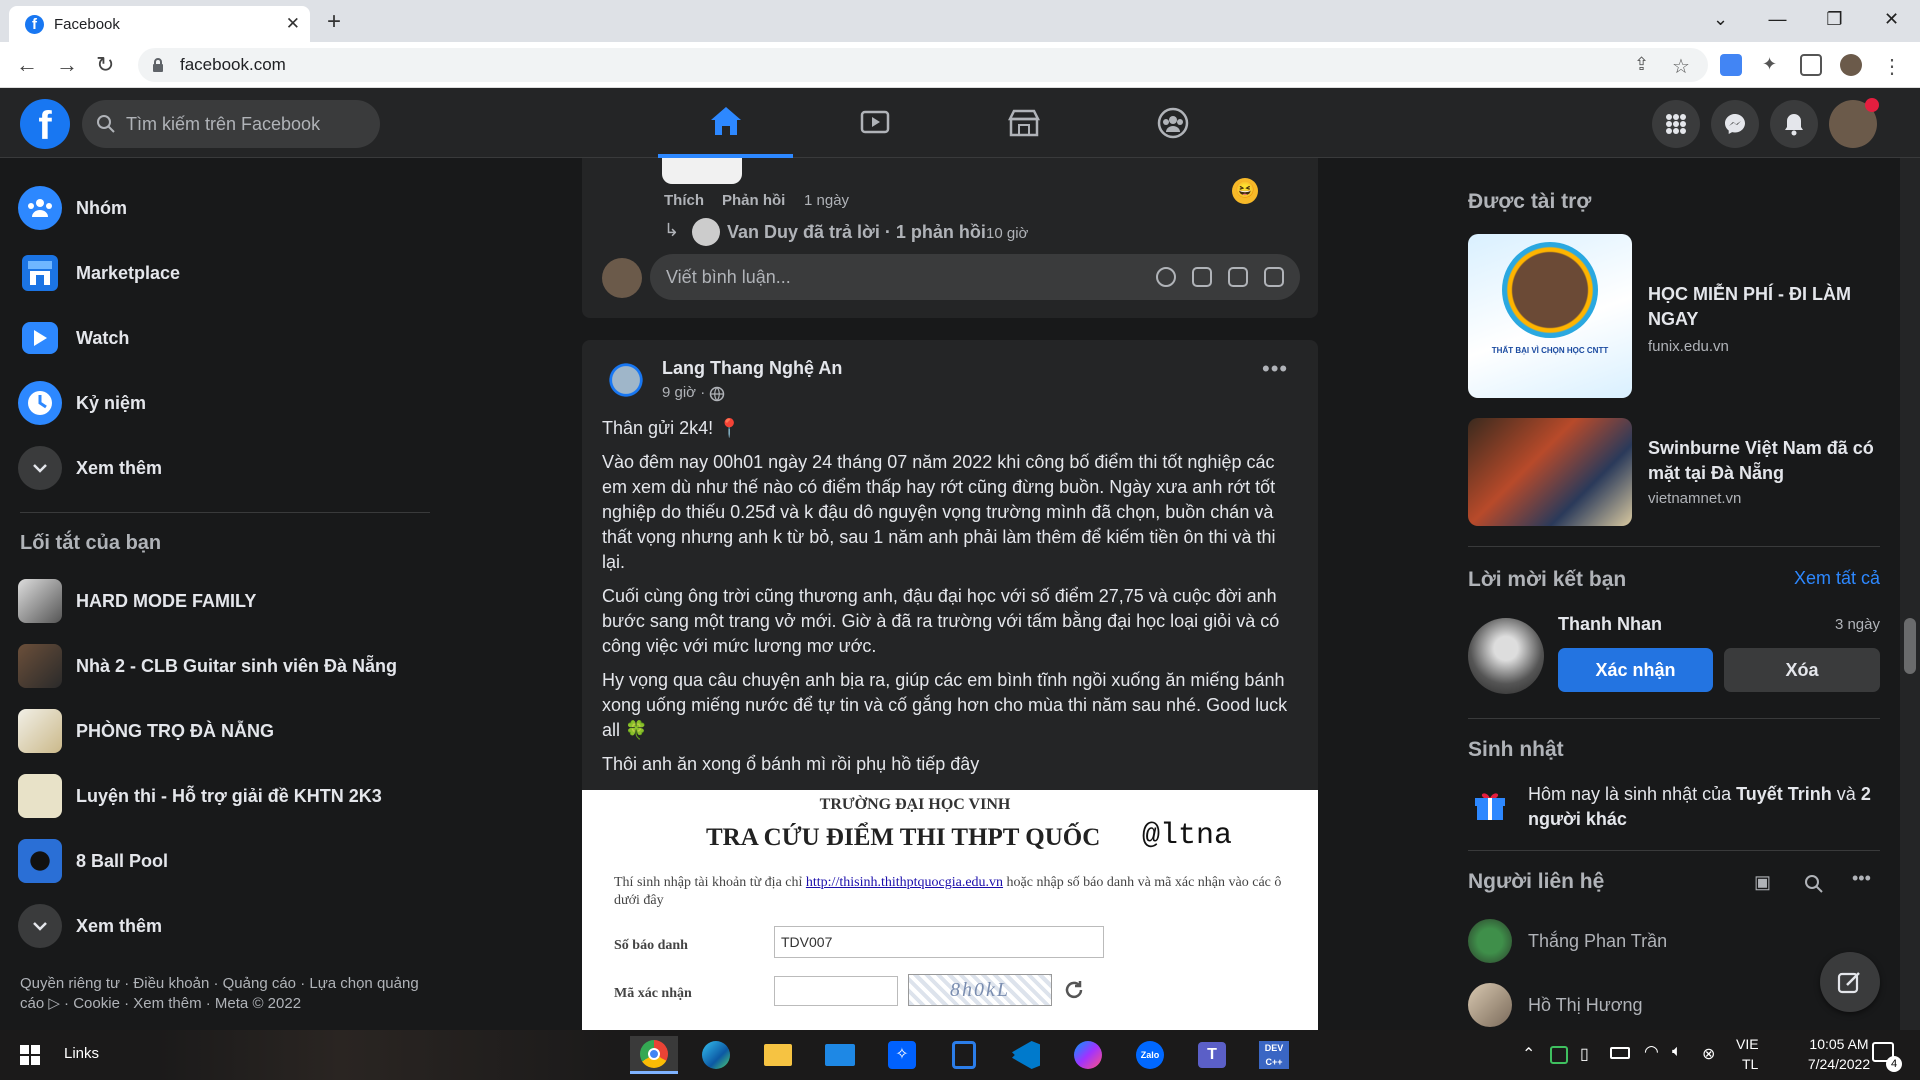  Describe the element at coordinates (45, 124) in the screenshot. I see `facebook-logo-icon: f` at that location.